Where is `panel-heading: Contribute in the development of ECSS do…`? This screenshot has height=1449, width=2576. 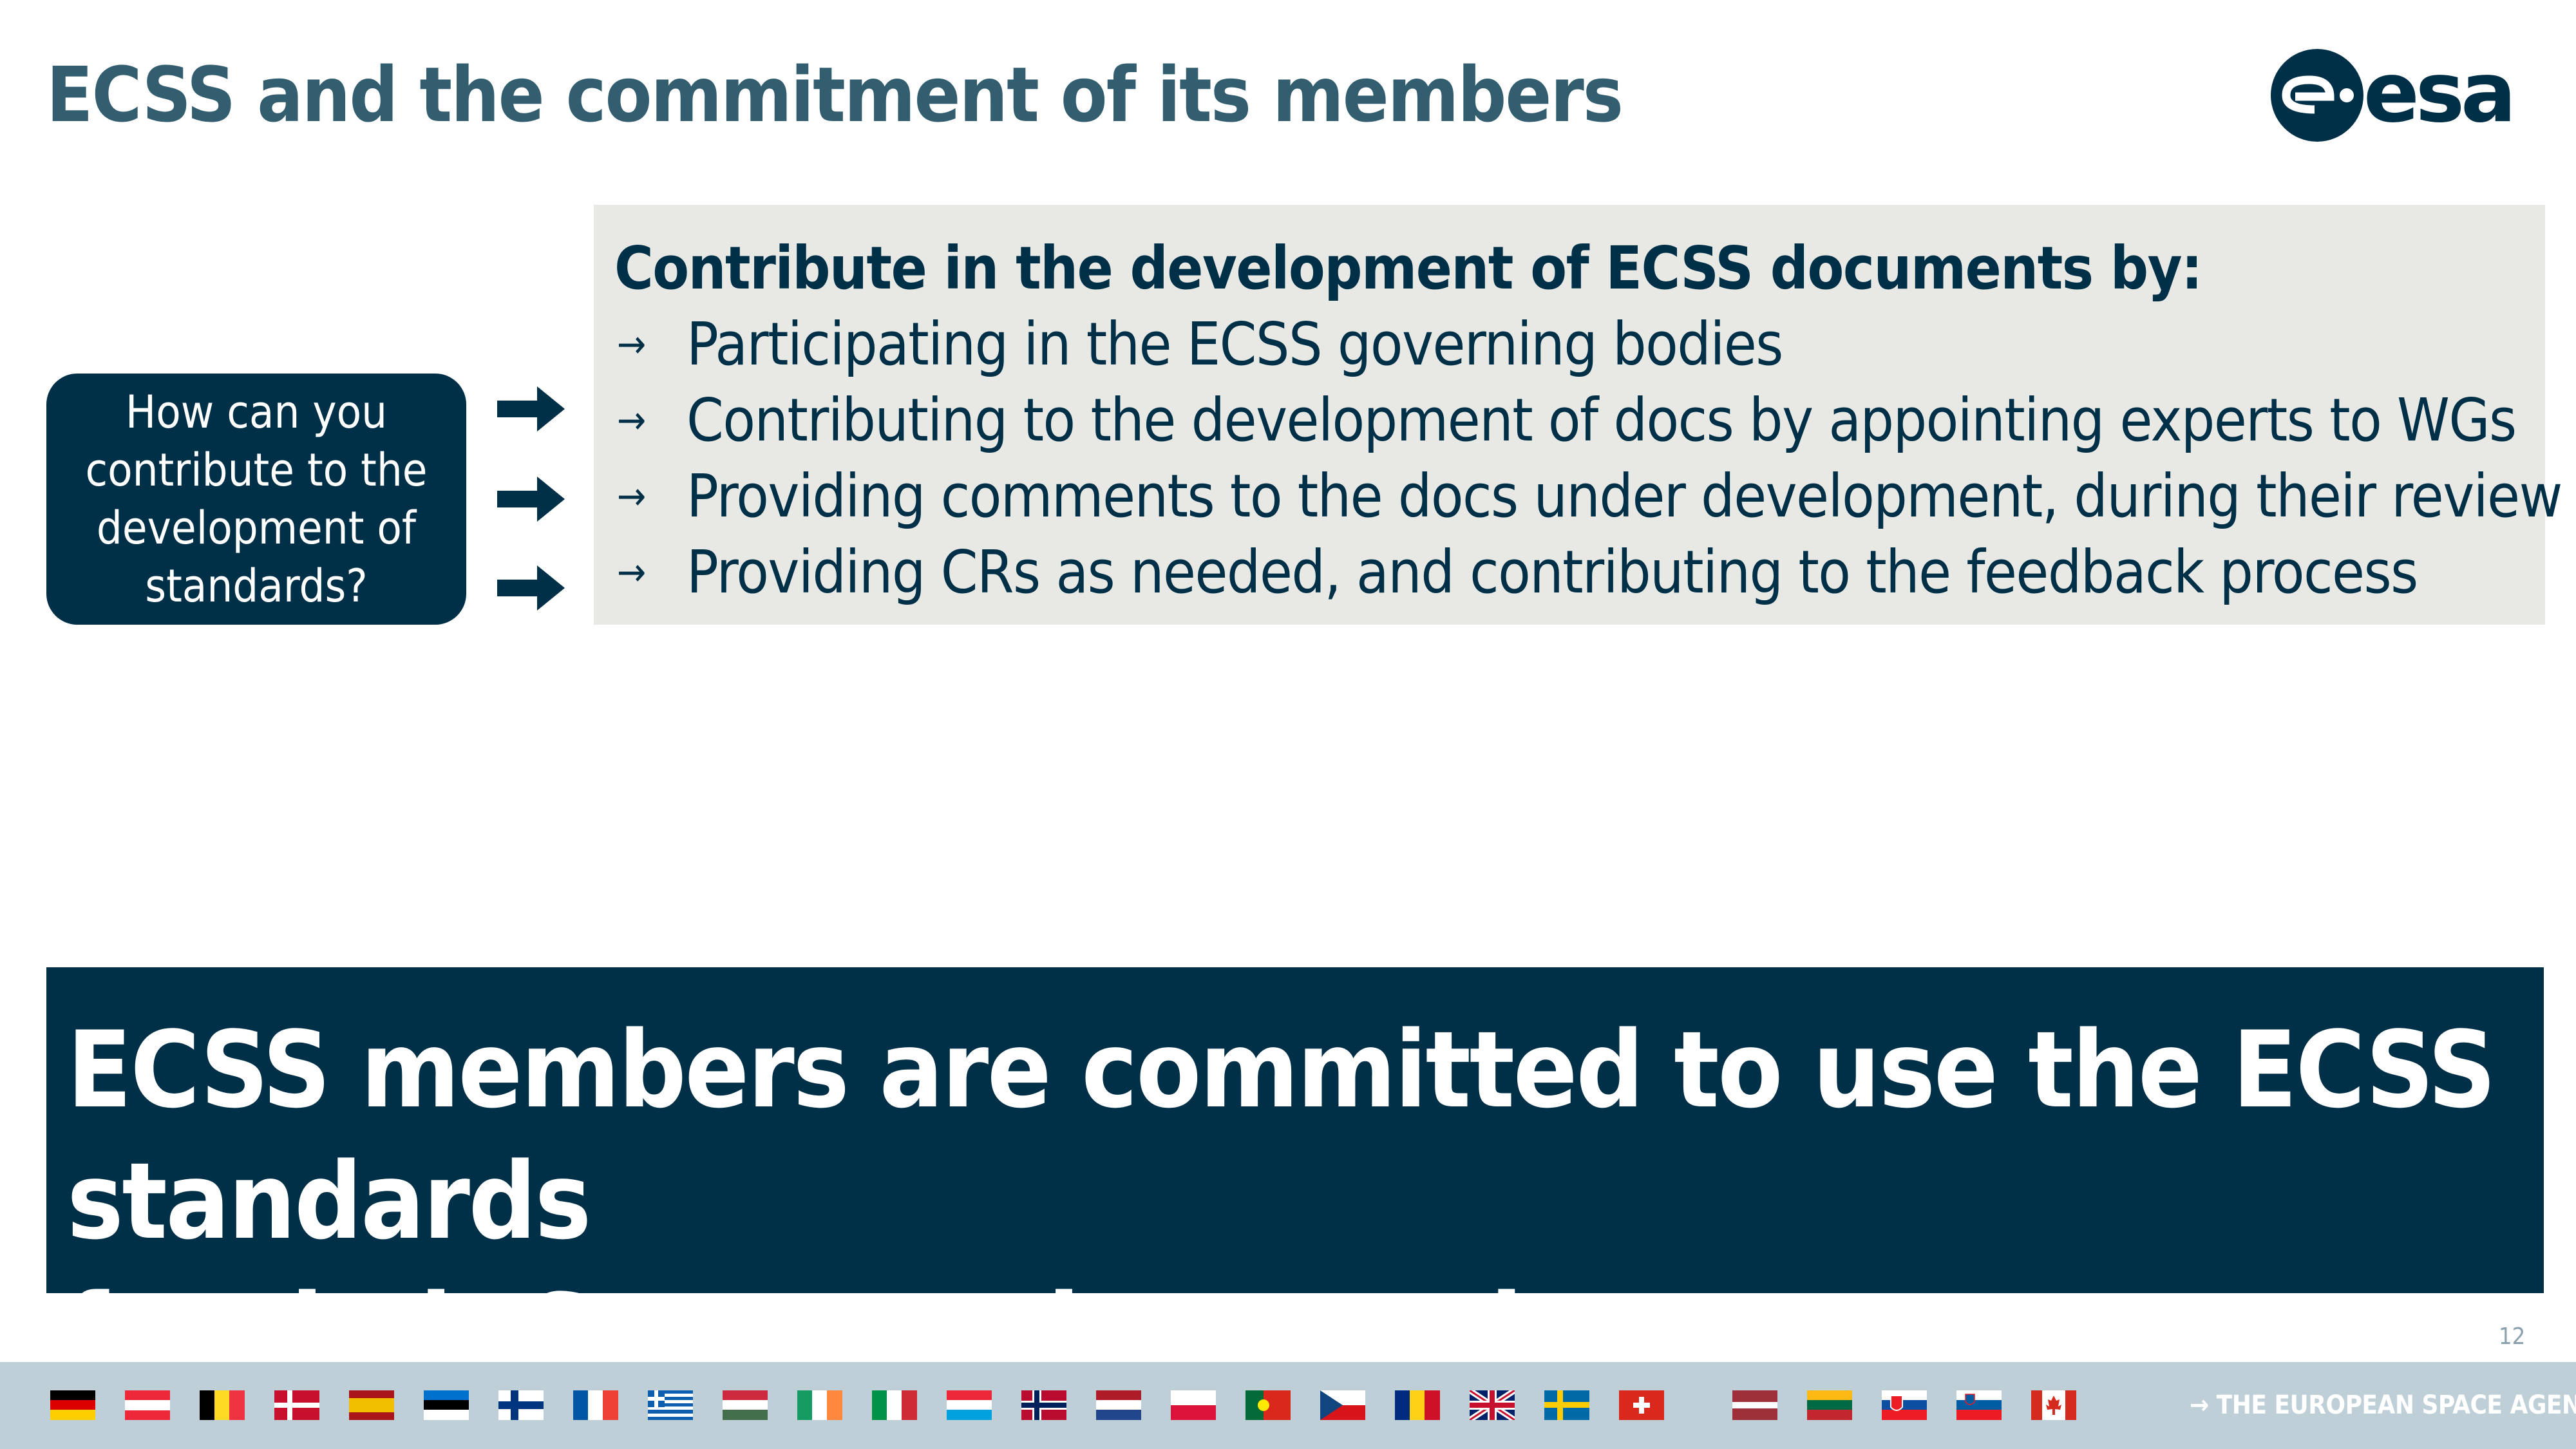
panel-heading: Contribute in the development of ECSS do… is located at coordinates (1408, 269).